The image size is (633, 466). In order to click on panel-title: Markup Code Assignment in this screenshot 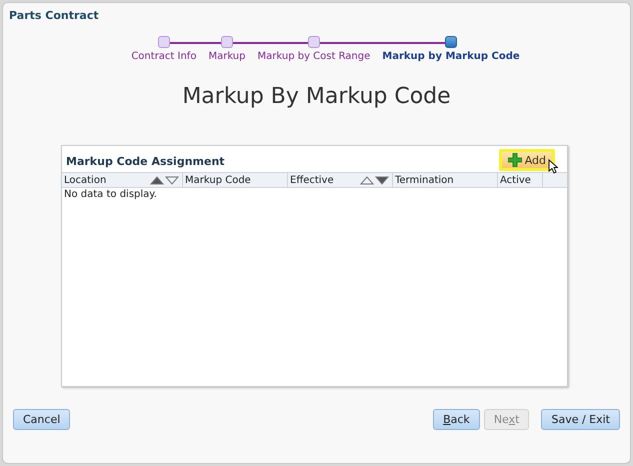, I will do `click(145, 161)`.